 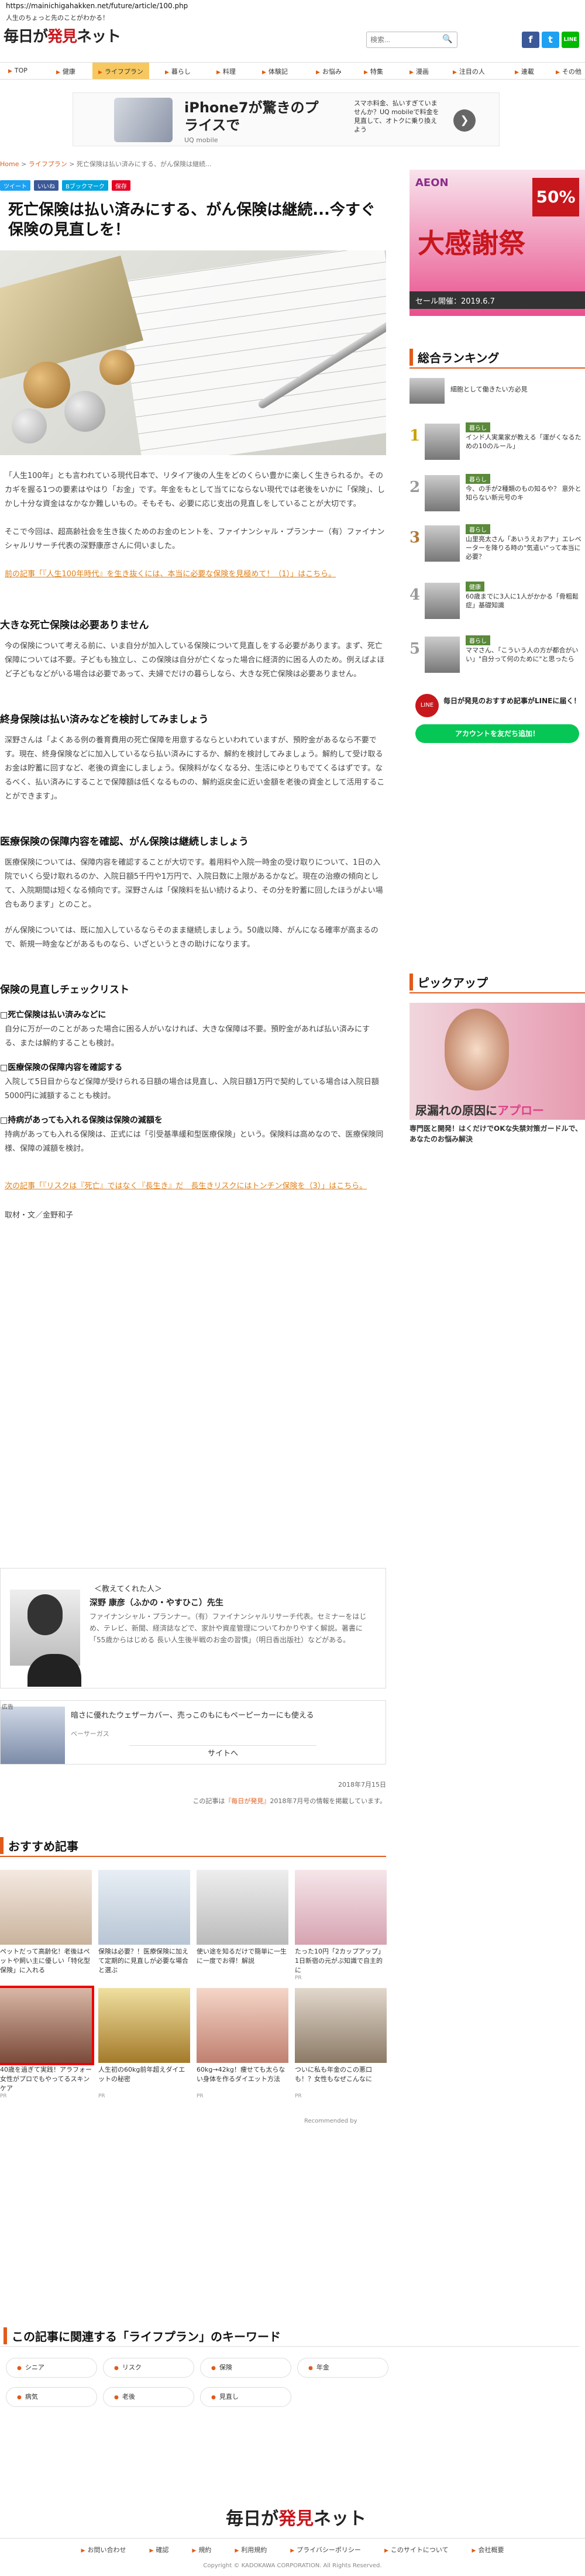 I want to click on author-photo, so click(x=45, y=1639).